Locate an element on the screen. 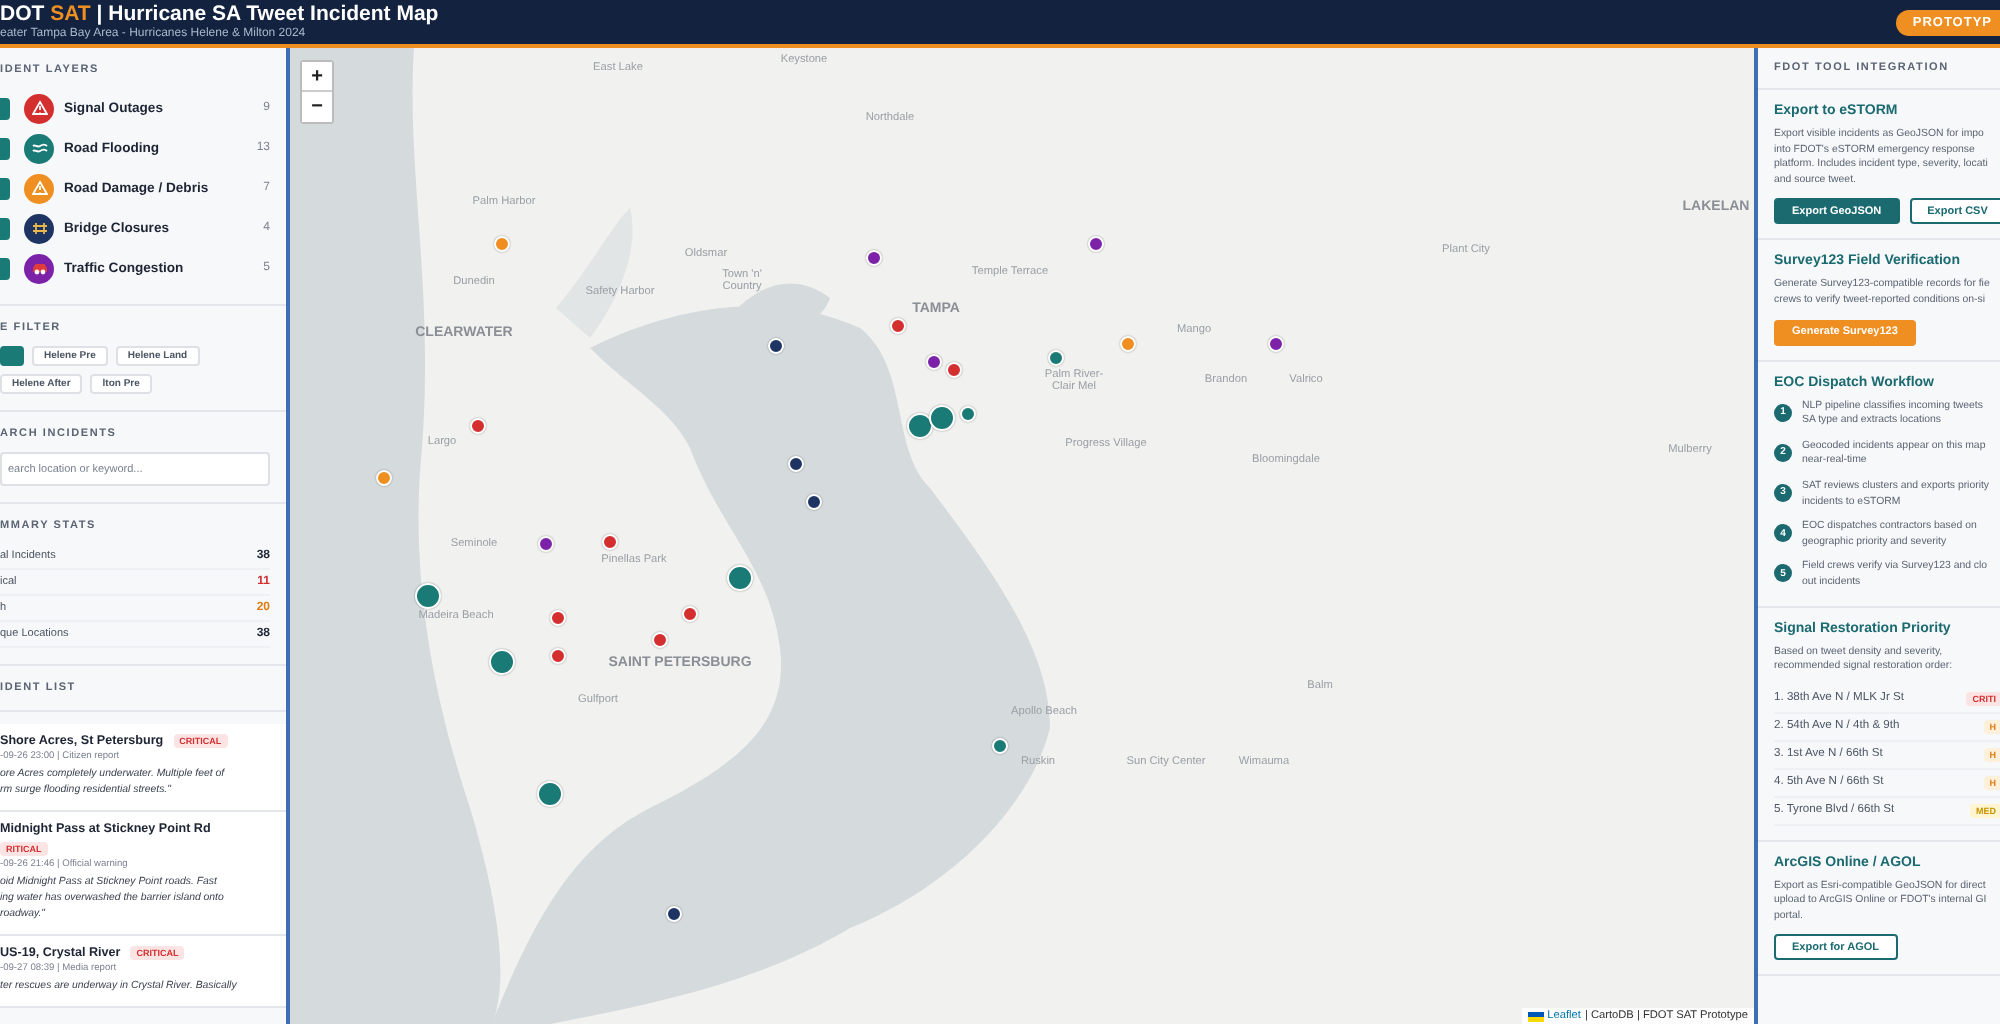  bridge-icon is located at coordinates (39, 228).